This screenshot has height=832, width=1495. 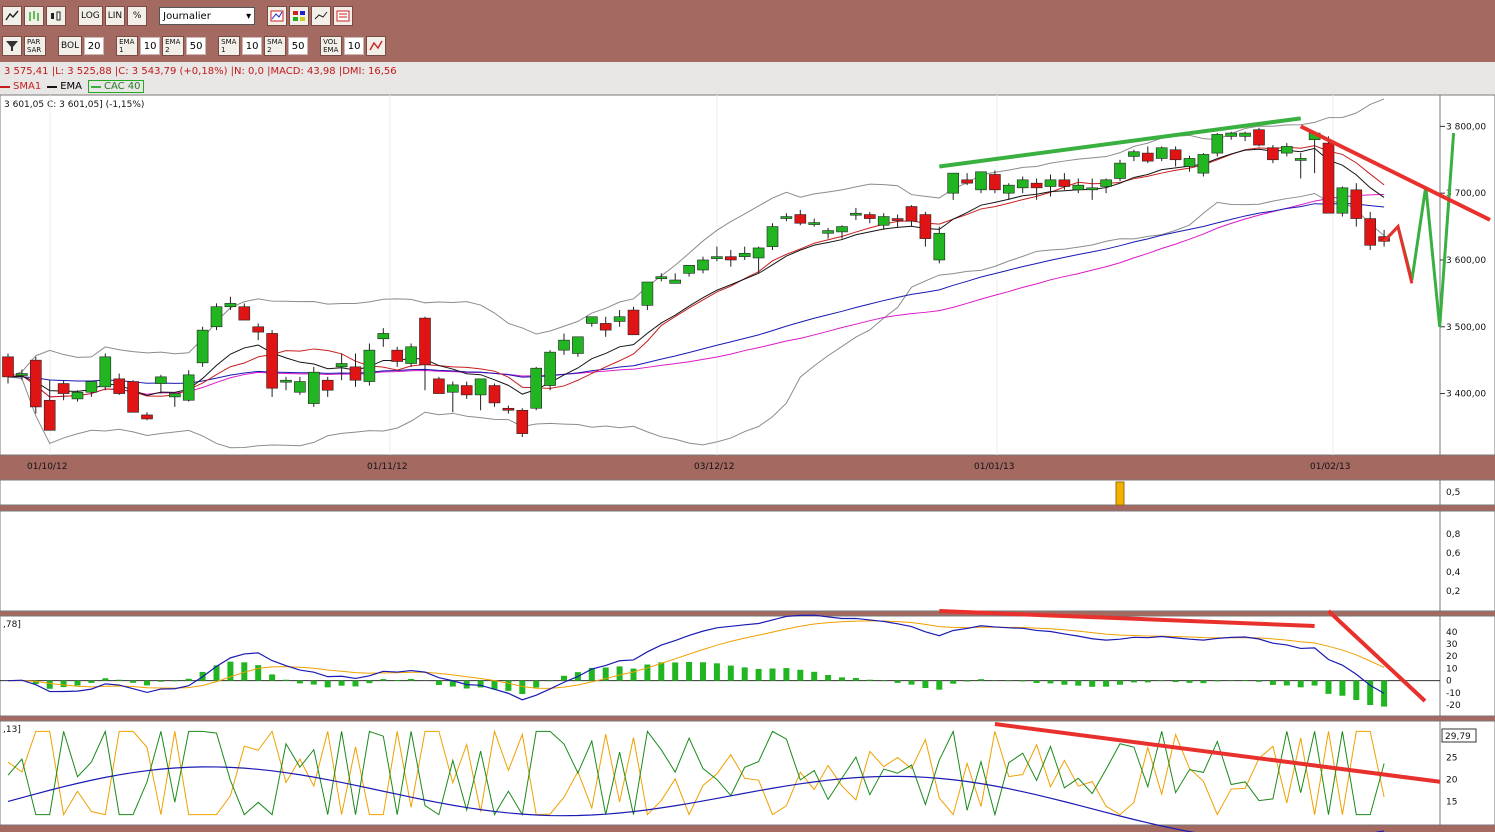 What do you see at coordinates (229, 46) in the screenshot?
I see `sma1-button: SMA 1` at bounding box center [229, 46].